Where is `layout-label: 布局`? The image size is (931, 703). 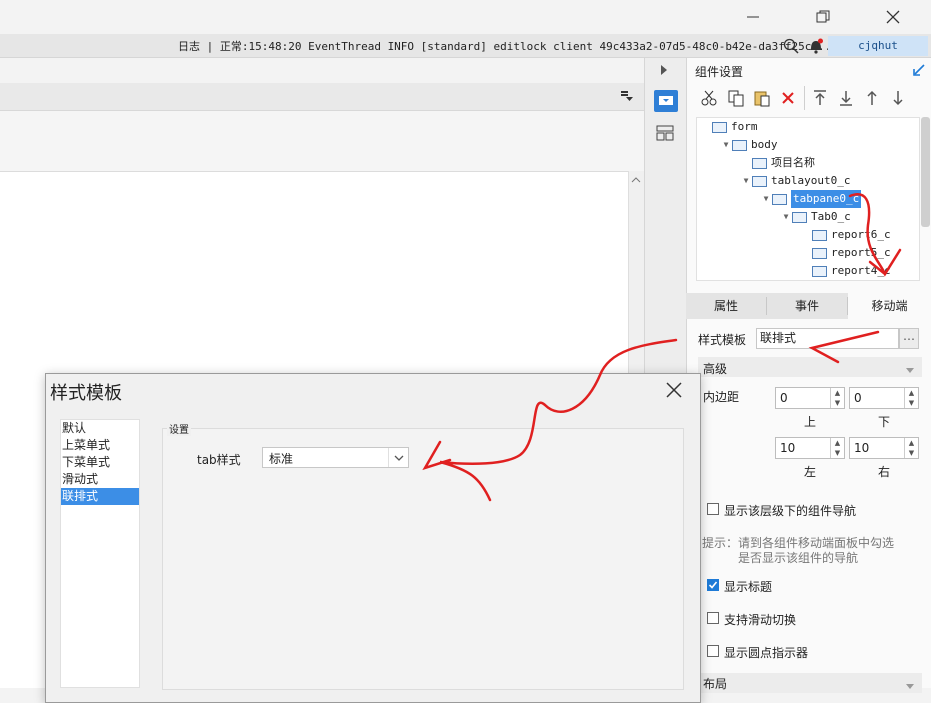
layout-label: 布局 is located at coordinates (715, 684).